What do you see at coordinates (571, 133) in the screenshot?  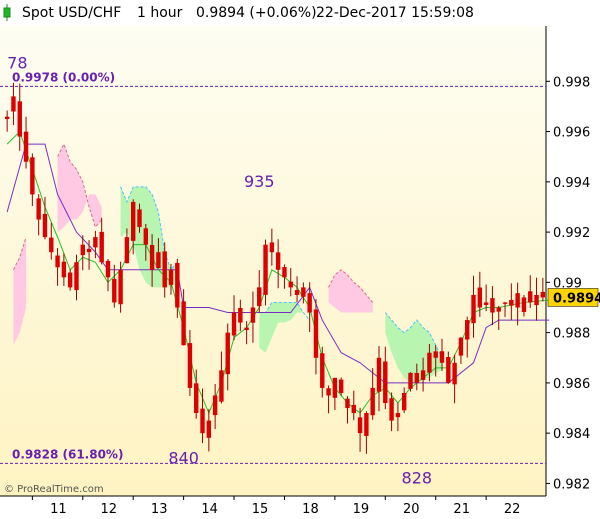 I see `y-tick-label: 0.996` at bounding box center [571, 133].